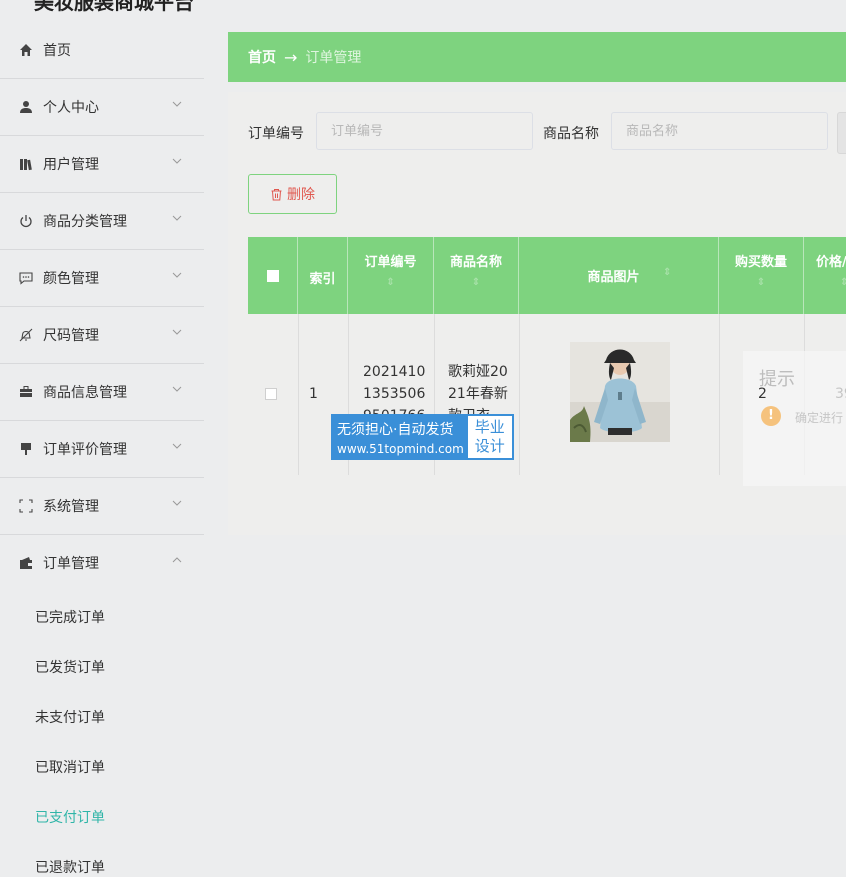  What do you see at coordinates (70, 667) in the screenshot?
I see `submenu-shipped-orders: 已发货订单` at bounding box center [70, 667].